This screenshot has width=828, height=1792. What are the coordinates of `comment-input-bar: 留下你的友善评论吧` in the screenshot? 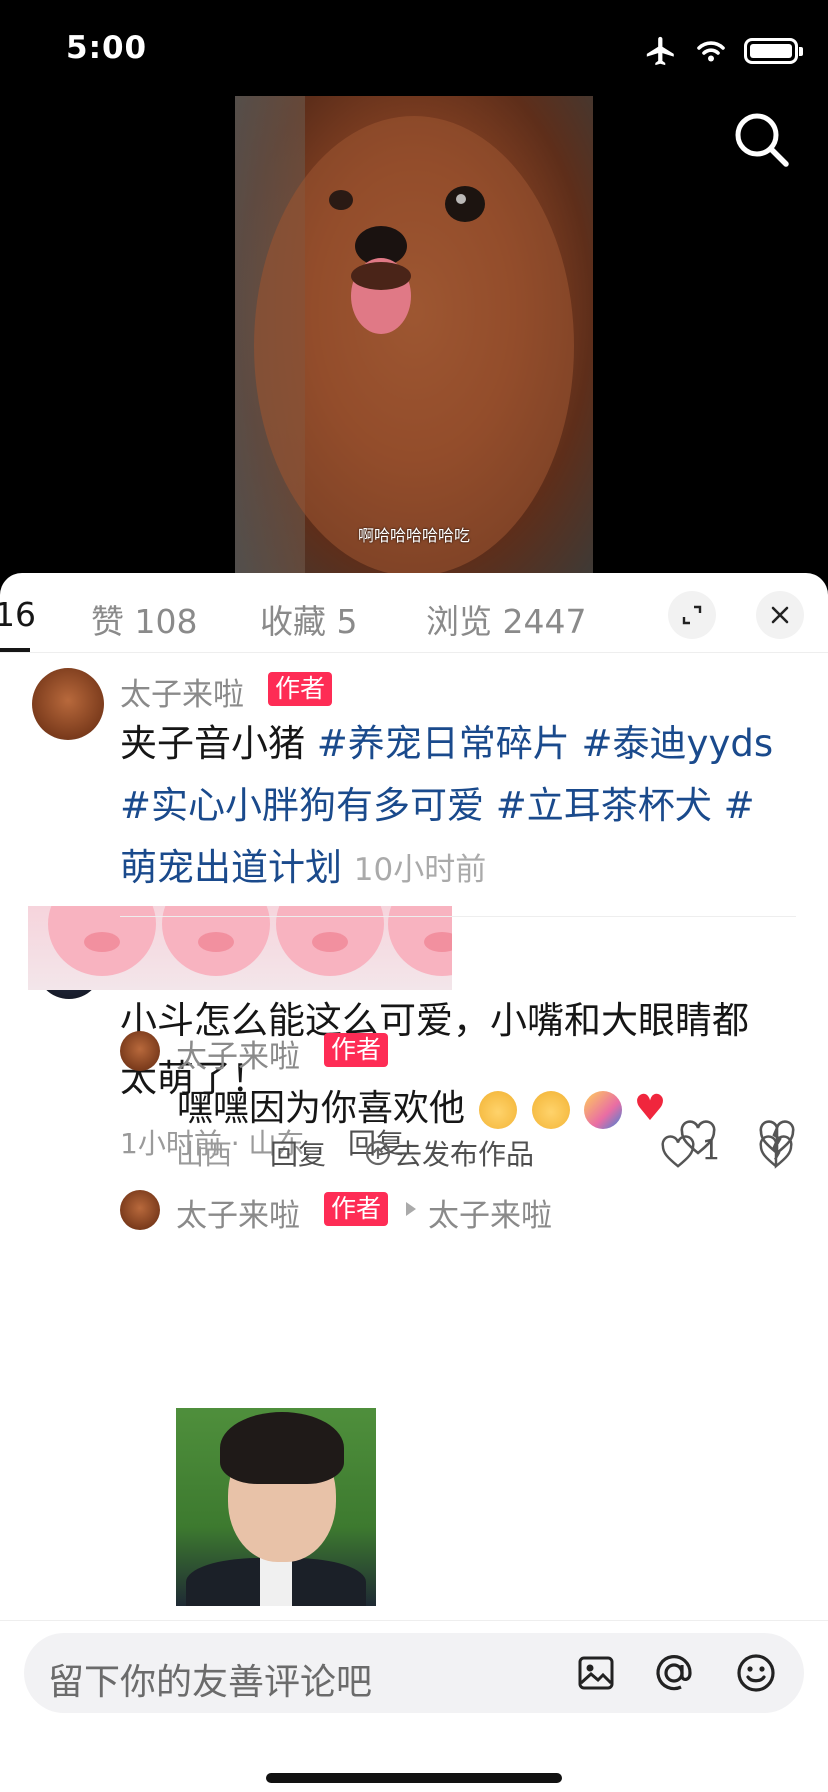 It's located at (414, 1706).